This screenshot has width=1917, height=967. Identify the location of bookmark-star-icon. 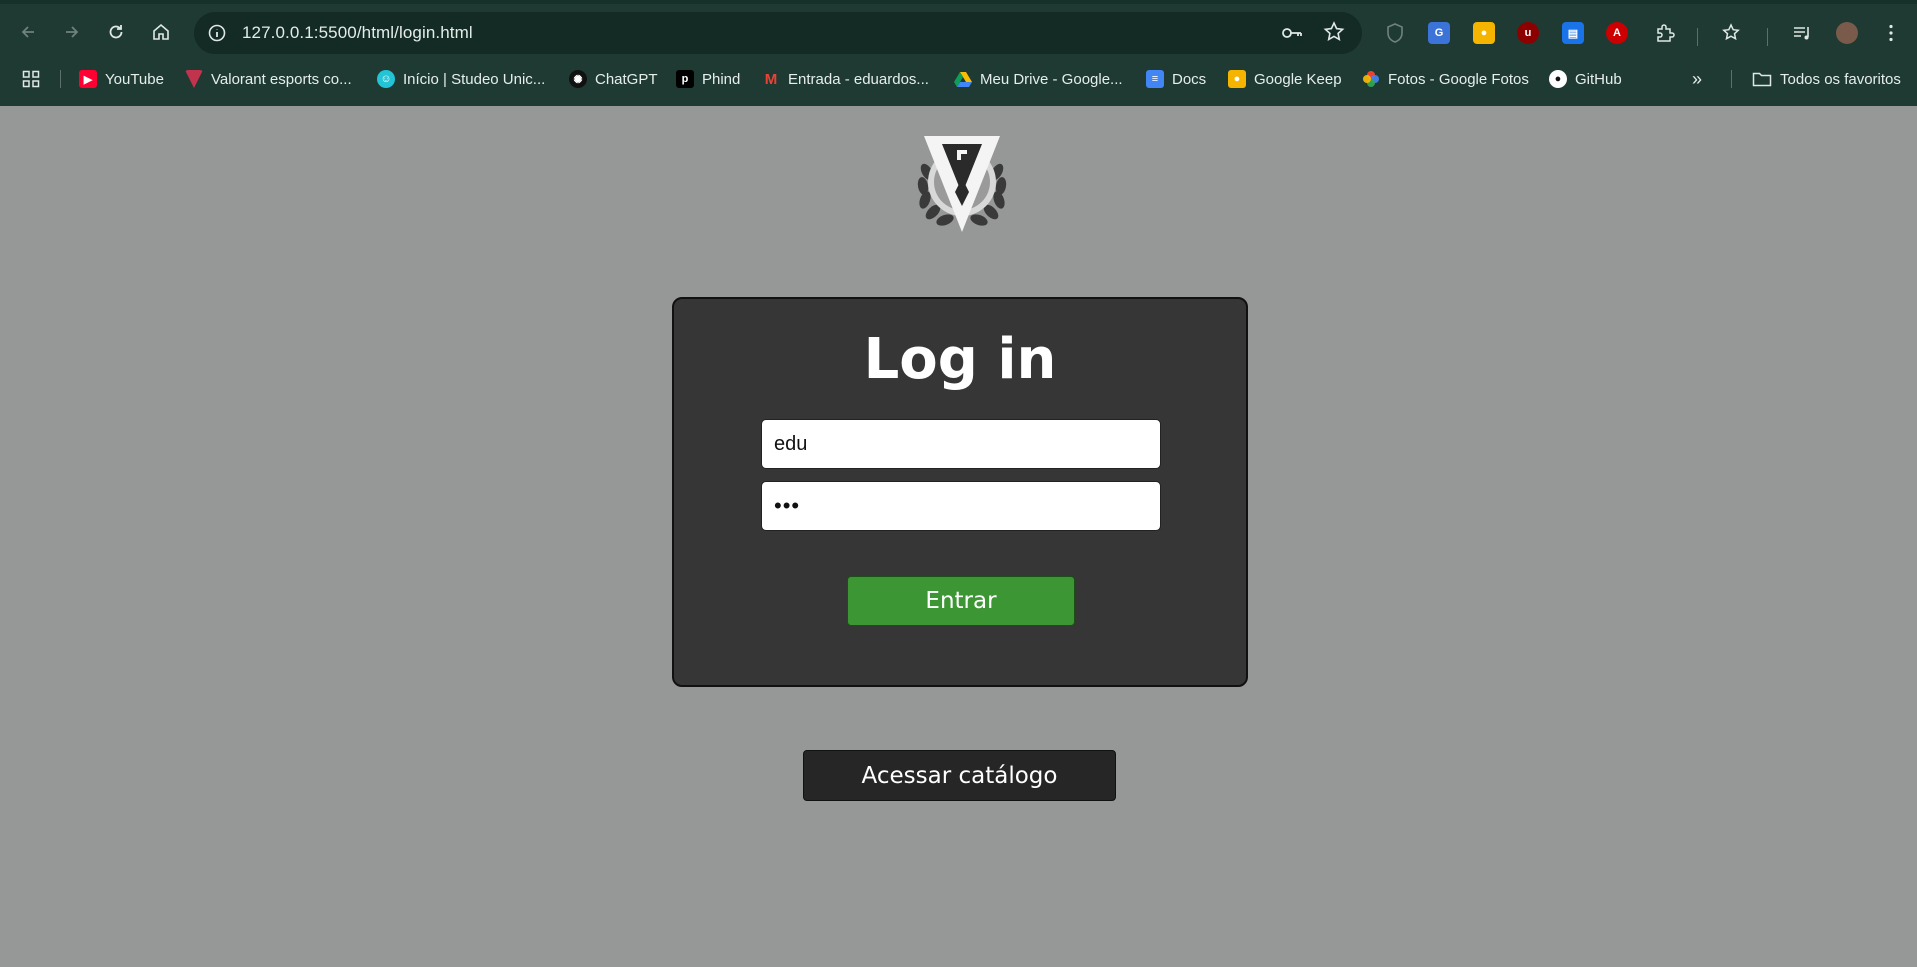
(1334, 32).